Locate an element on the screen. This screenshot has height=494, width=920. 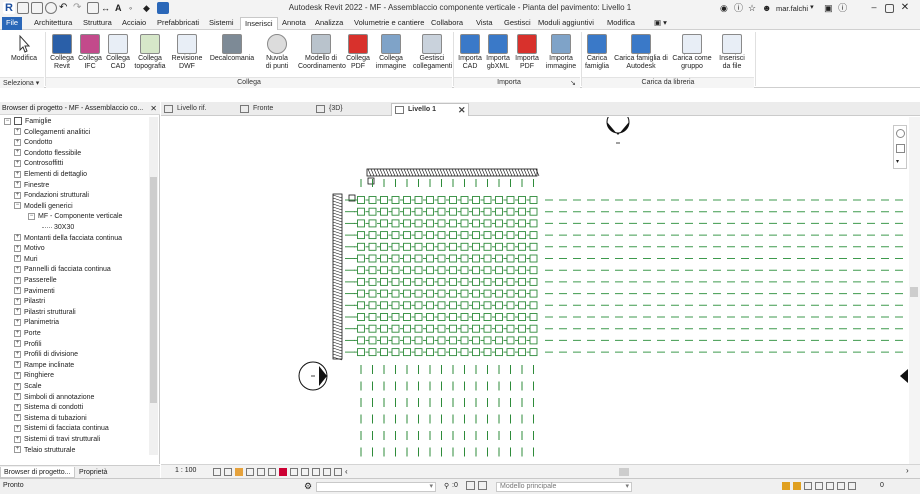
filter-icon is located at coordinates (852, 486).